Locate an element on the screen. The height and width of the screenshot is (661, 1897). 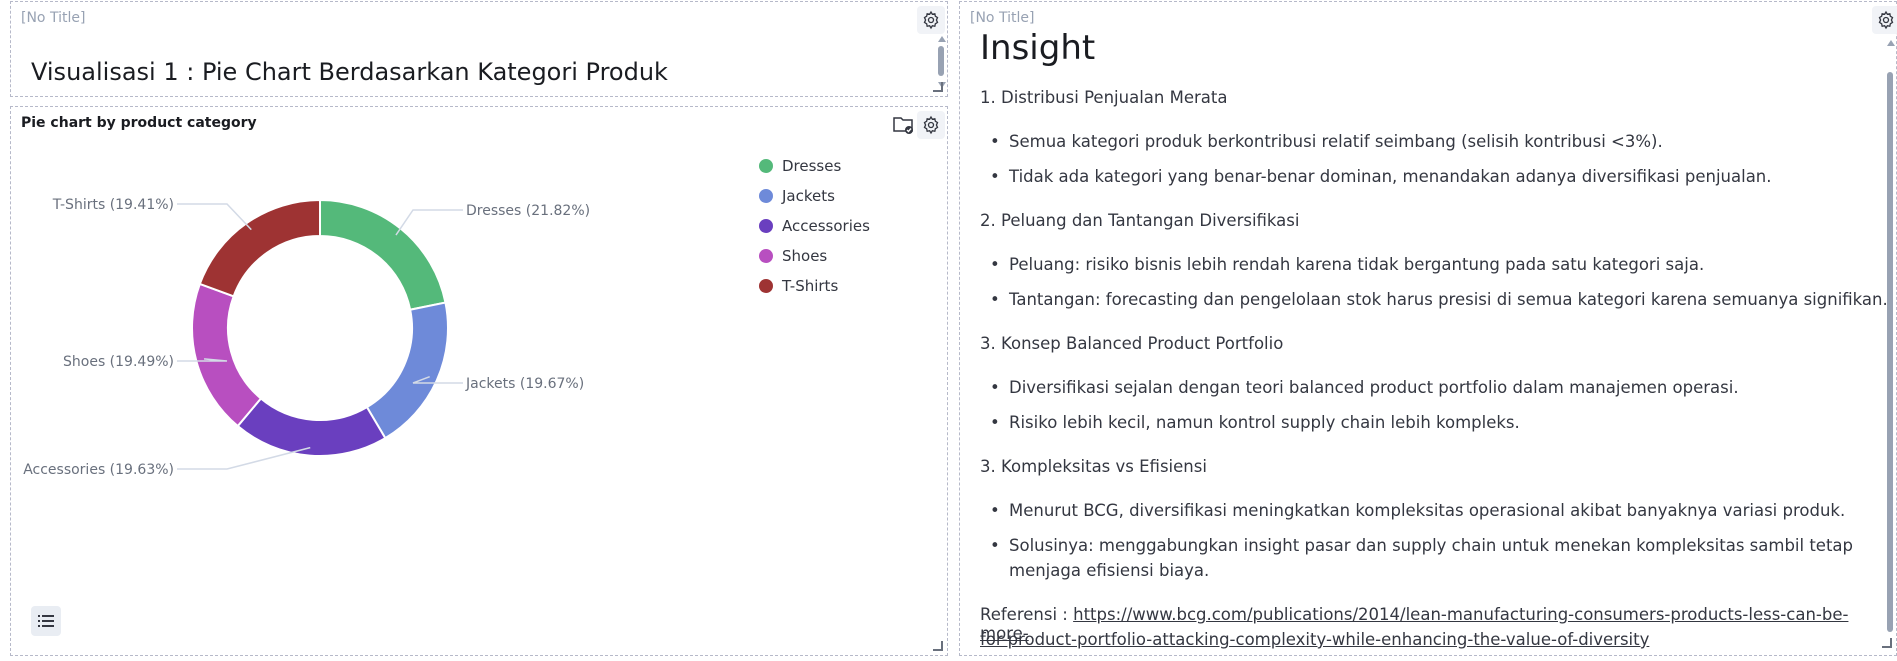
legend-item: T-Shirts is located at coordinates (814, 286).